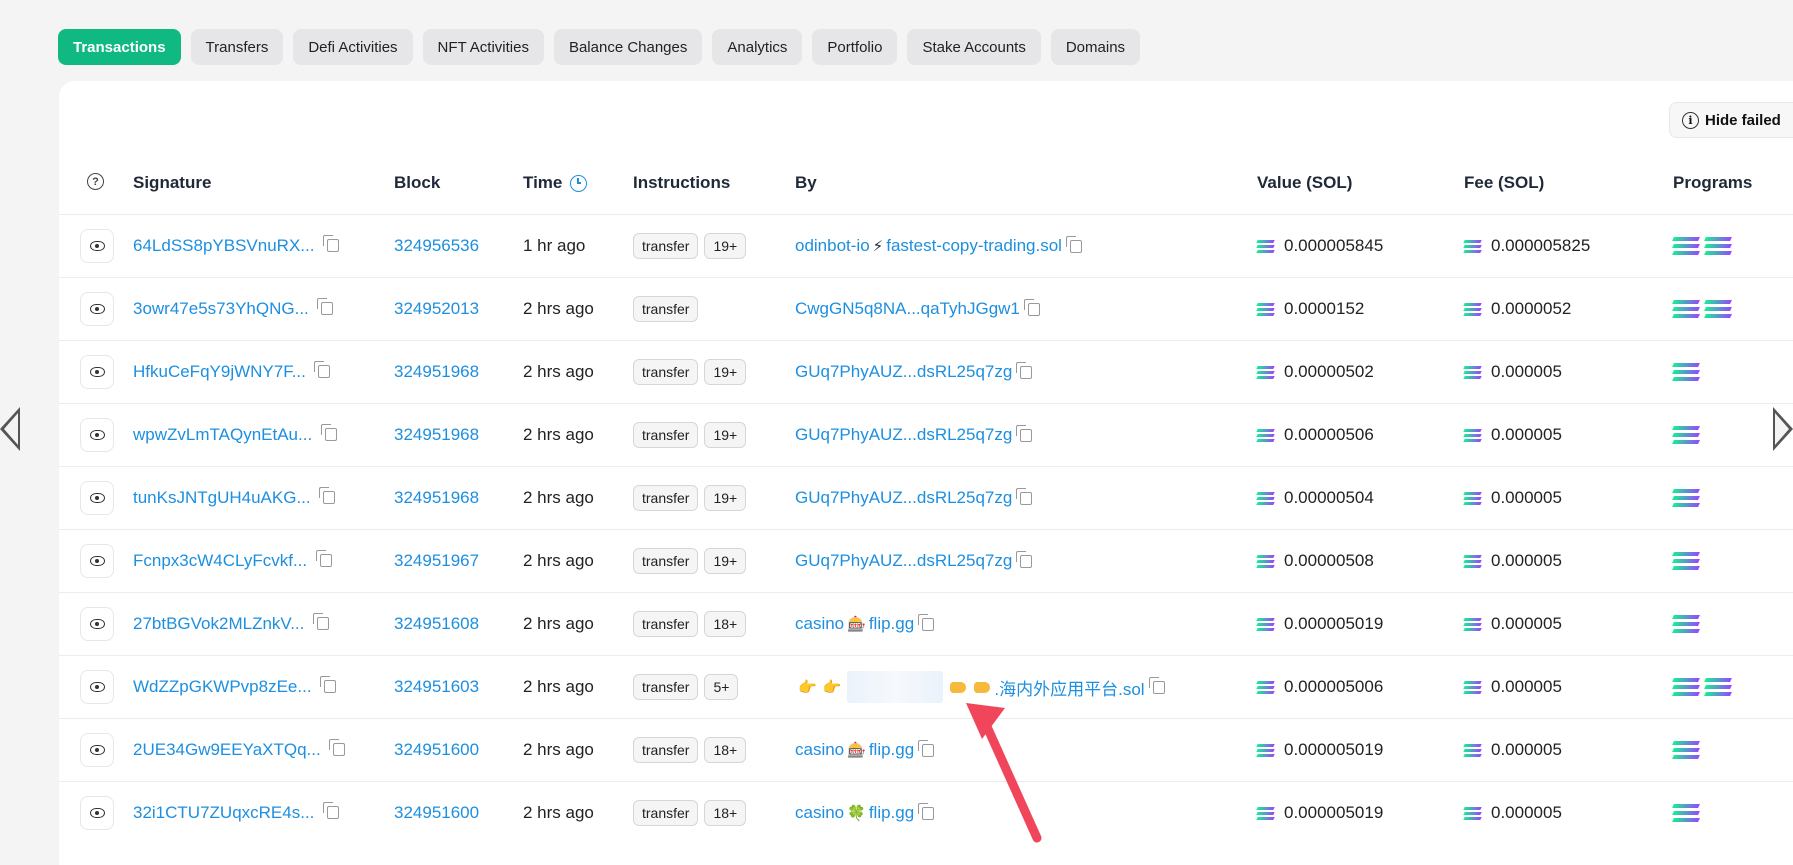 The image size is (1793, 865). Describe the element at coordinates (436, 246) in the screenshot. I see `block-link: 324956536` at that location.